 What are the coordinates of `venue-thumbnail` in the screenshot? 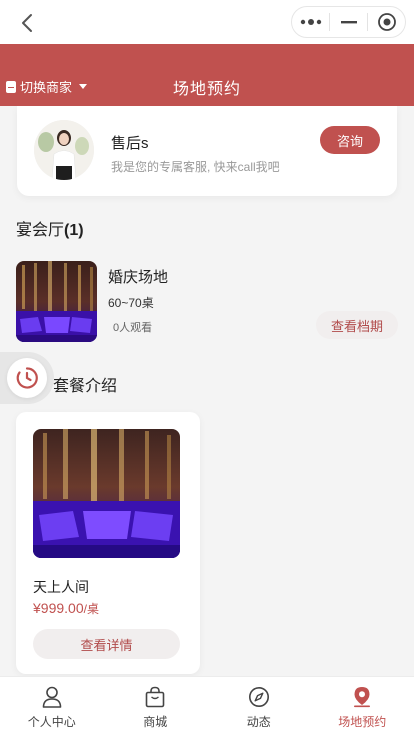 It's located at (56, 301).